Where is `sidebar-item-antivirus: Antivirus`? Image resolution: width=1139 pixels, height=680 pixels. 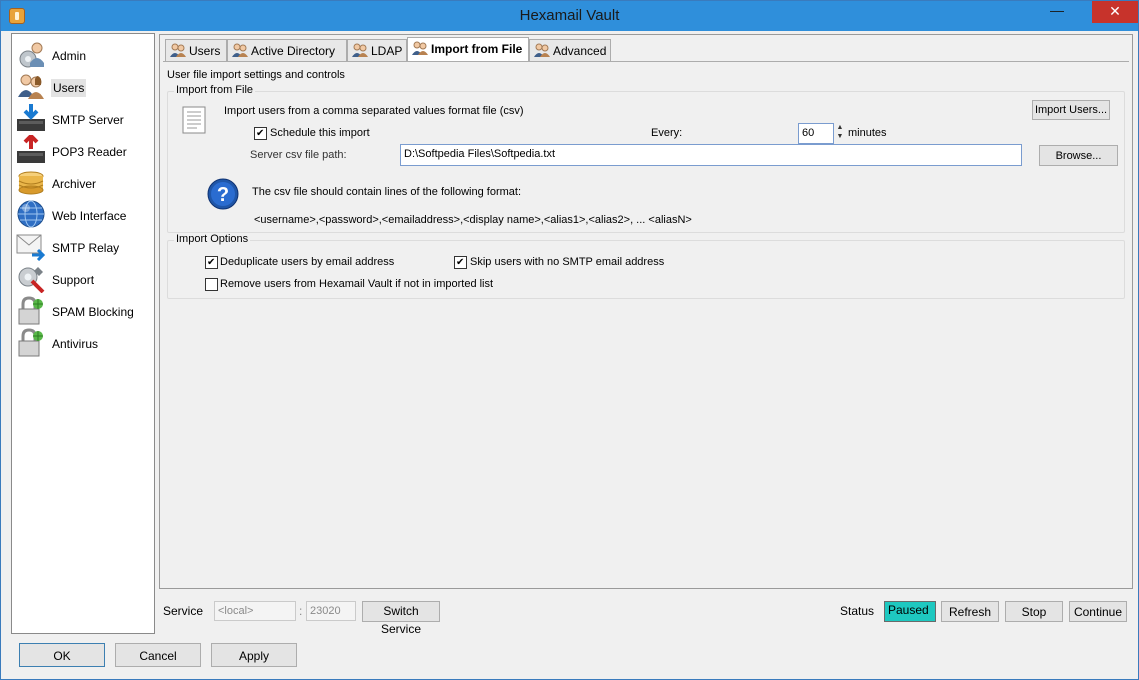 sidebar-item-antivirus: Antivirus is located at coordinates (83, 341).